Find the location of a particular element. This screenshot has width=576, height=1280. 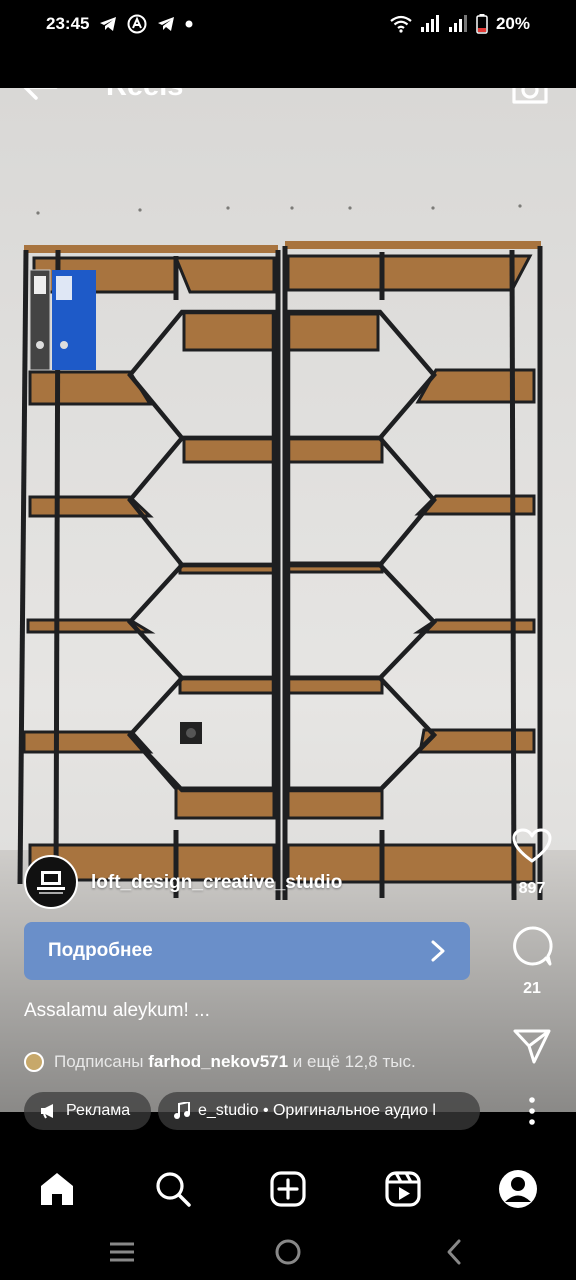

followers-suffix: и ещё 12,8 тыс. is located at coordinates (354, 1061).